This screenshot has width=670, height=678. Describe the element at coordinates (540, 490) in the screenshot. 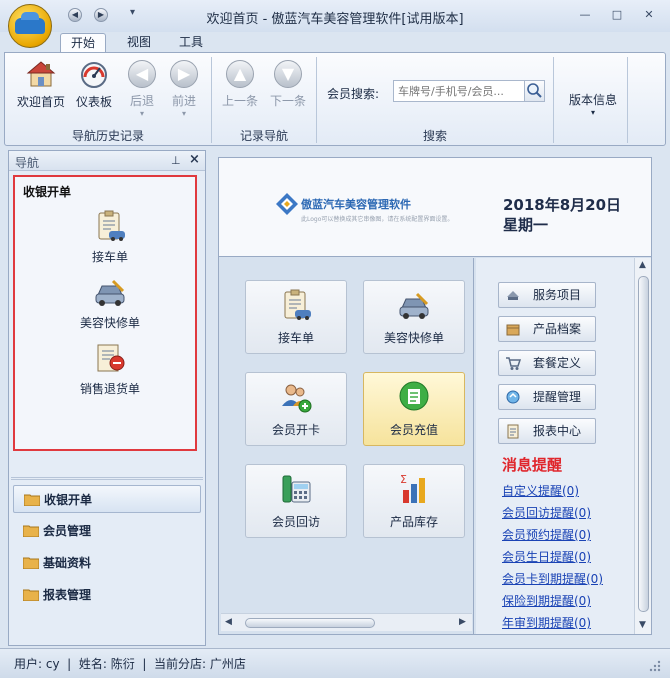

I see `reminder-link-custom: 自定义提醒(0)` at that location.